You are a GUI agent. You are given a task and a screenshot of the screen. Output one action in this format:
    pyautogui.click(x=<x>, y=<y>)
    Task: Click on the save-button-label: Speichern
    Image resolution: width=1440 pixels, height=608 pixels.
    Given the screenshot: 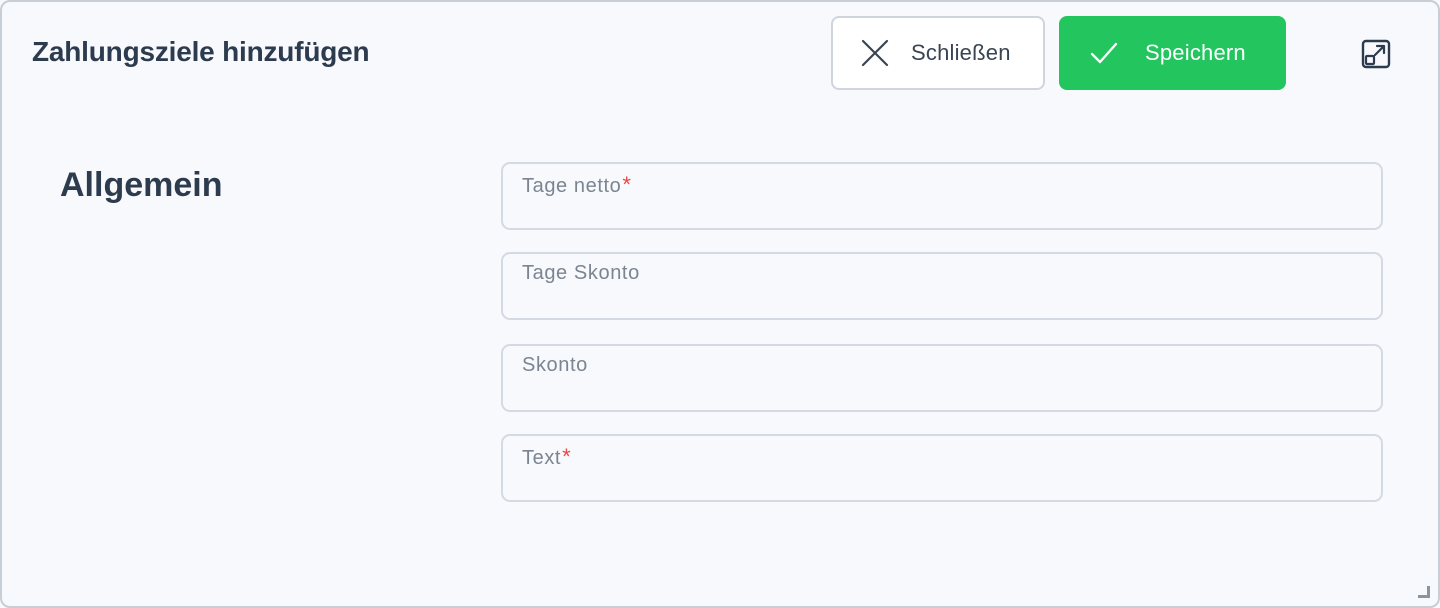 What is the action you would take?
    pyautogui.click(x=1195, y=52)
    